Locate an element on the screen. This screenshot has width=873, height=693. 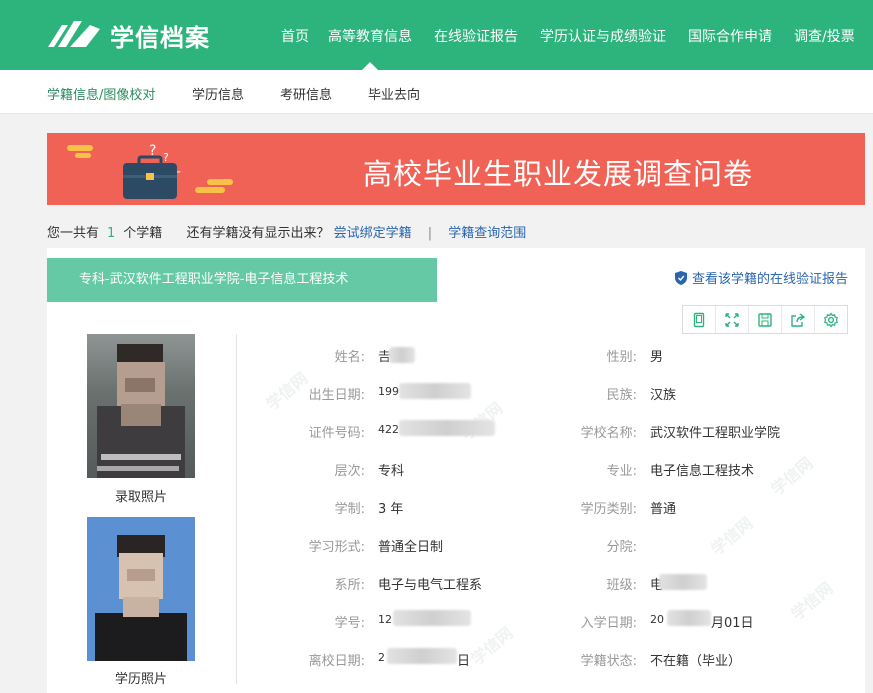
field-label-class: 班级: is located at coordinates (621, 585).